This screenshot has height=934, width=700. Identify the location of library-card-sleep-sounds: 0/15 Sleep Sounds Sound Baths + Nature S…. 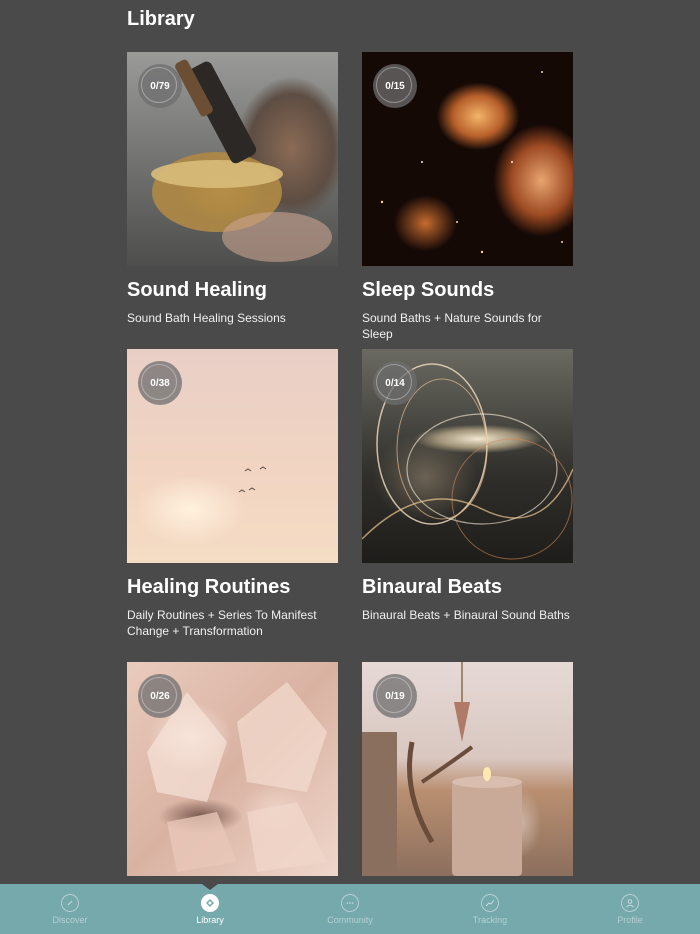
(467, 197).